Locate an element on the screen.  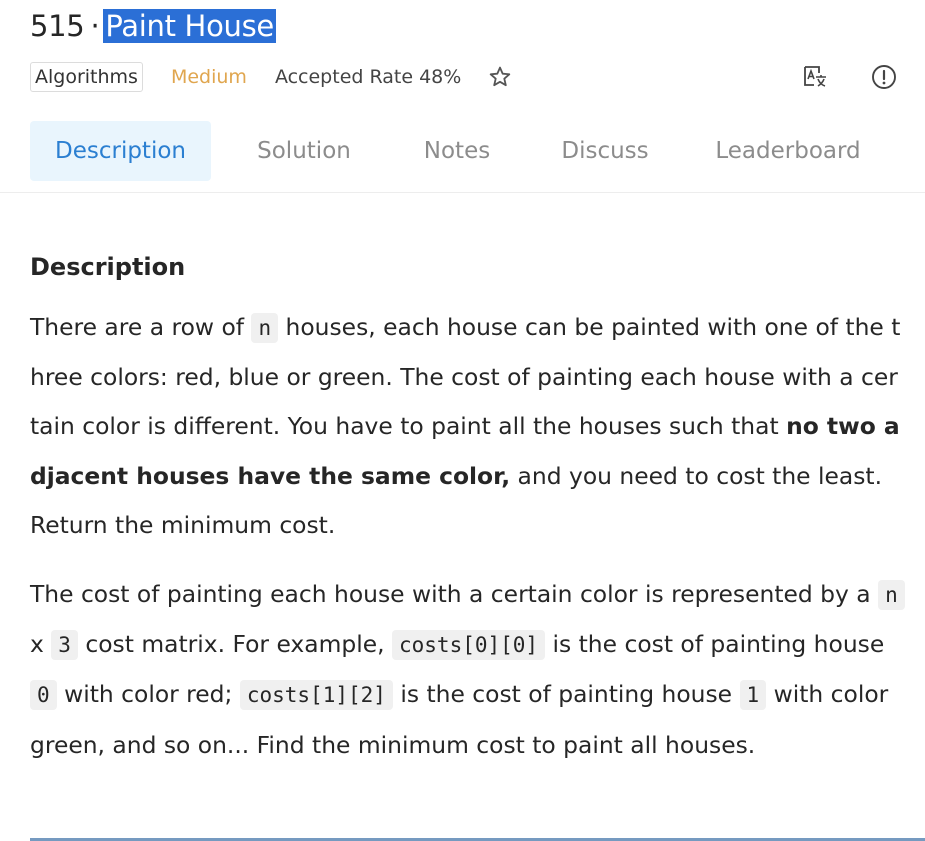
tab-description: Description is located at coordinates (120, 151).